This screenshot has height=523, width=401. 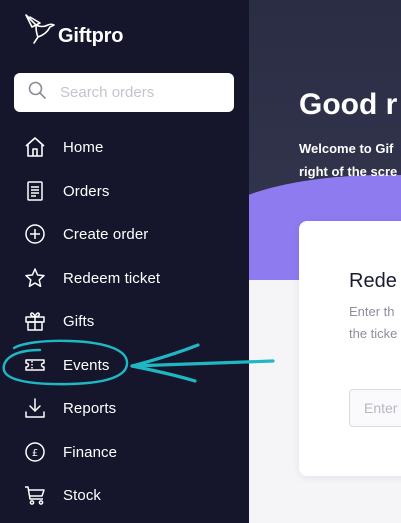 I want to click on card-desc-line-1: Enter th, so click(x=372, y=311).